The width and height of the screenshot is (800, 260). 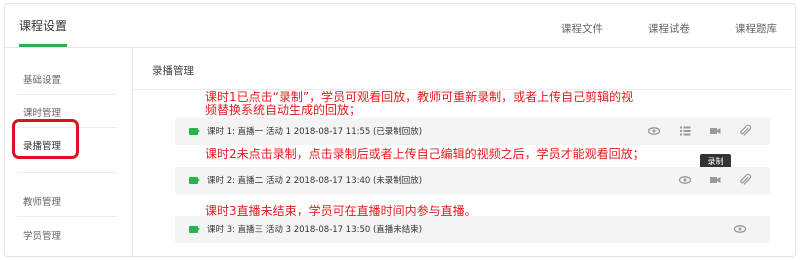 What do you see at coordinates (472, 229) in the screenshot?
I see `lesson-row-3: 课时 3: 直播三 活动 3 2018-08-17 13:50 (直播未结束)` at bounding box center [472, 229].